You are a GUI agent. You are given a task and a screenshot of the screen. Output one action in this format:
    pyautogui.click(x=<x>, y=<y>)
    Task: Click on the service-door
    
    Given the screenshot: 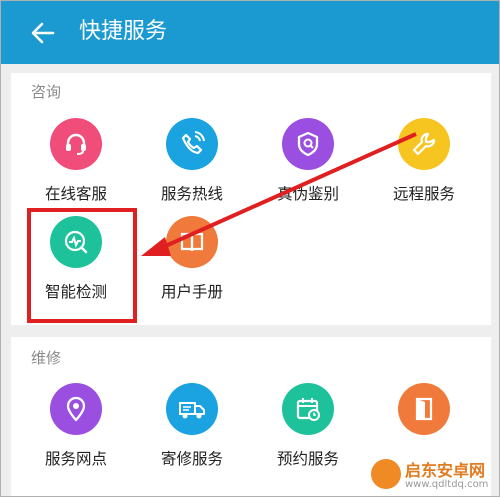 What is the action you would take?
    pyautogui.click(x=424, y=415)
    